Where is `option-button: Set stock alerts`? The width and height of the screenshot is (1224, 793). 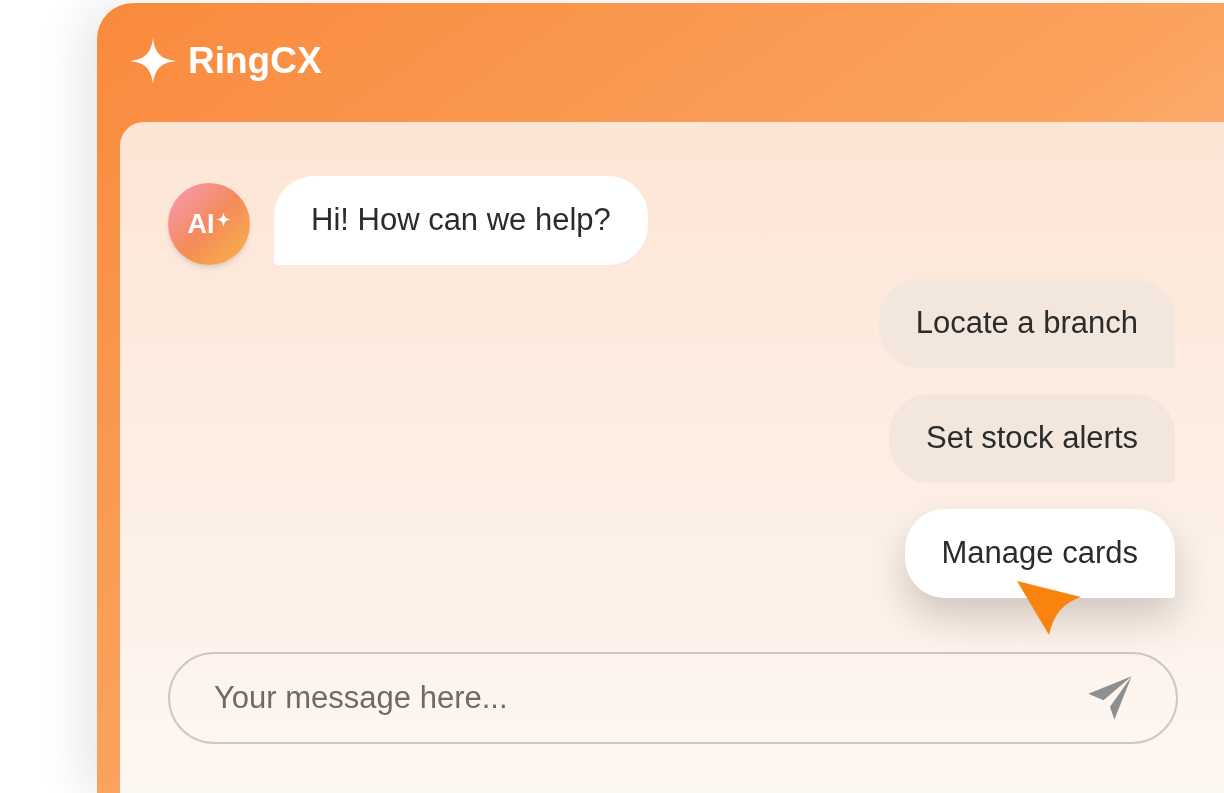
option-button: Set stock alerts is located at coordinates (1032, 438).